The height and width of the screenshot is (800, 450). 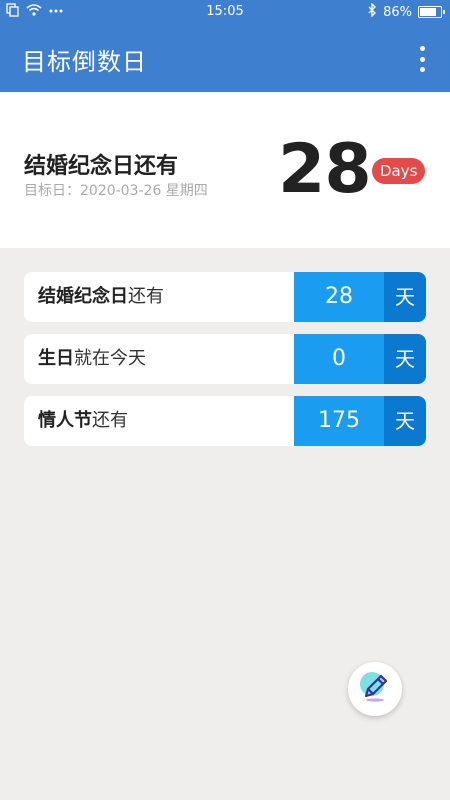 I want to click on days-badge: Days, so click(x=399, y=171).